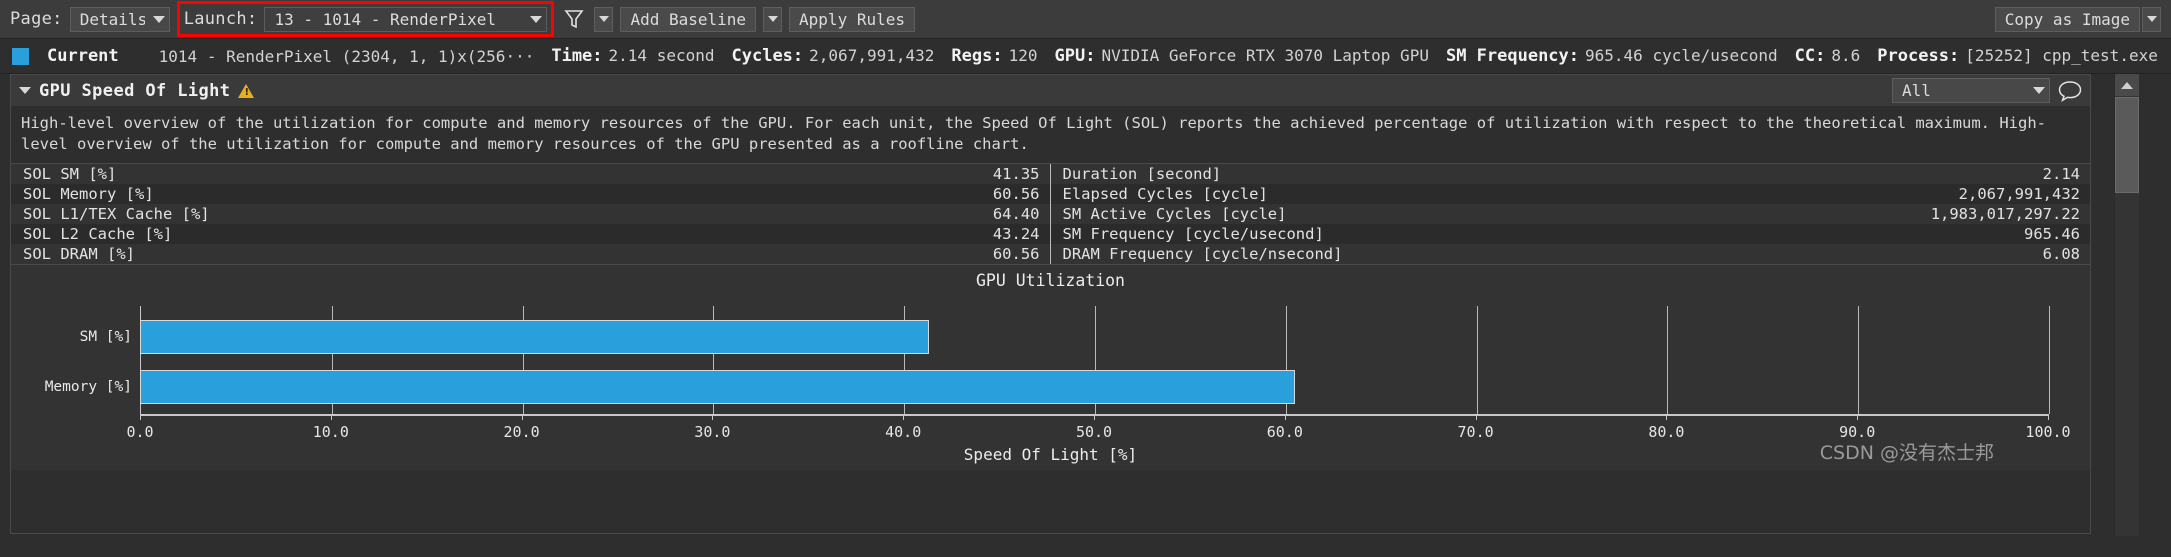 The image size is (2171, 557). What do you see at coordinates (530, 194) in the screenshot?
I see `table-row: SOL Memory [%] 60.56` at bounding box center [530, 194].